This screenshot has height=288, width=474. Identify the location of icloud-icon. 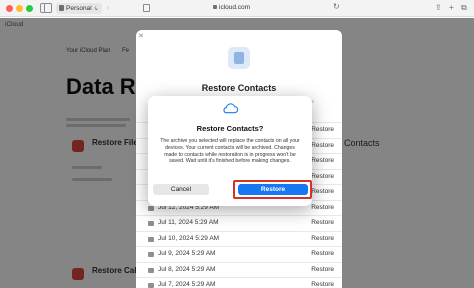
(230, 108).